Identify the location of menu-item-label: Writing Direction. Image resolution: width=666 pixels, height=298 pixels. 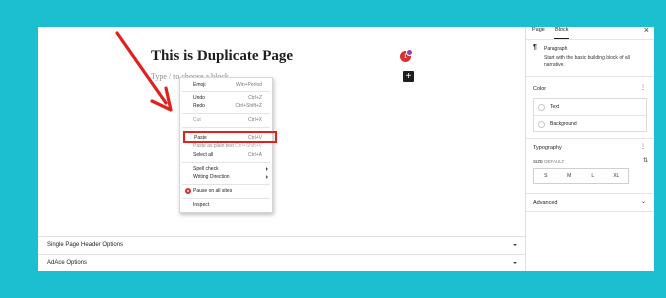
(211, 177).